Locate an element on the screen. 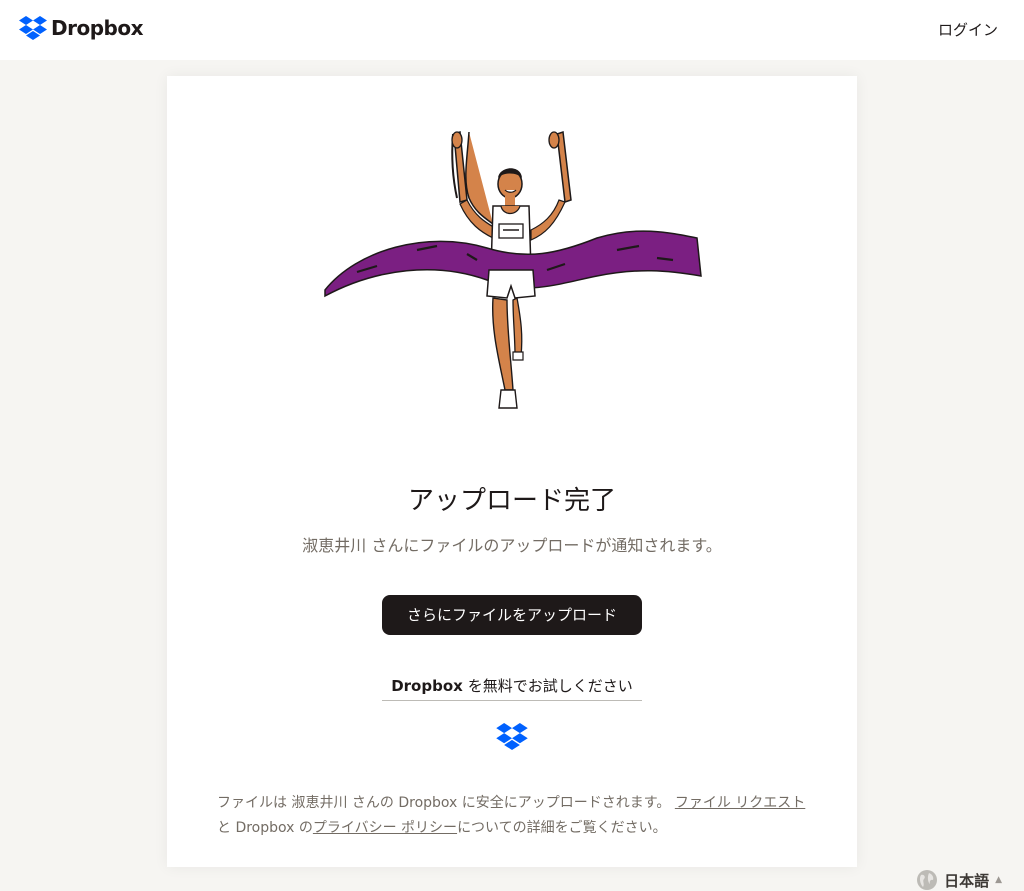  top-bar: Dropbox ログイン is located at coordinates (512, 30).